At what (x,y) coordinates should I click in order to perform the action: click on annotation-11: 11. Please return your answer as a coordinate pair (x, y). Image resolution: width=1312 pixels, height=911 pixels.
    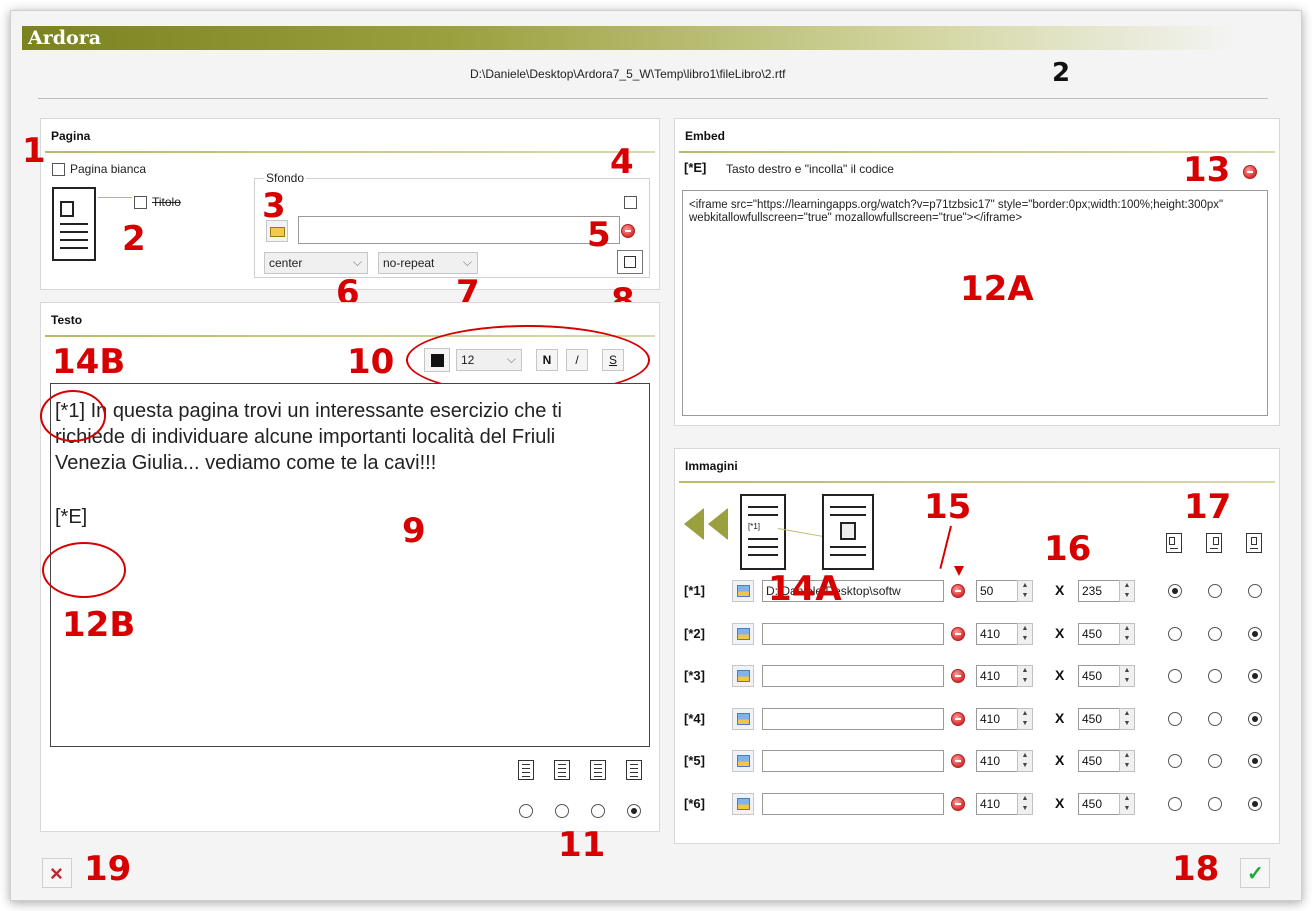
    Looking at the image, I should click on (582, 845).